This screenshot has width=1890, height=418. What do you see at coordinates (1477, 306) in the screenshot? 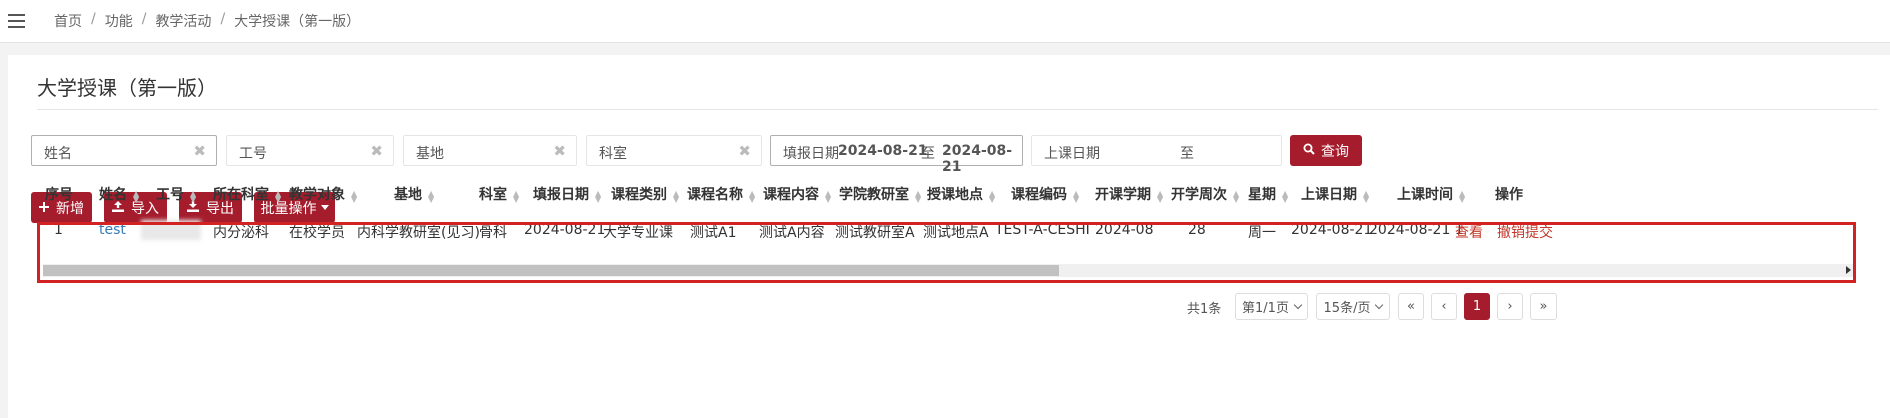
I see `page-1-button: 1` at bounding box center [1477, 306].